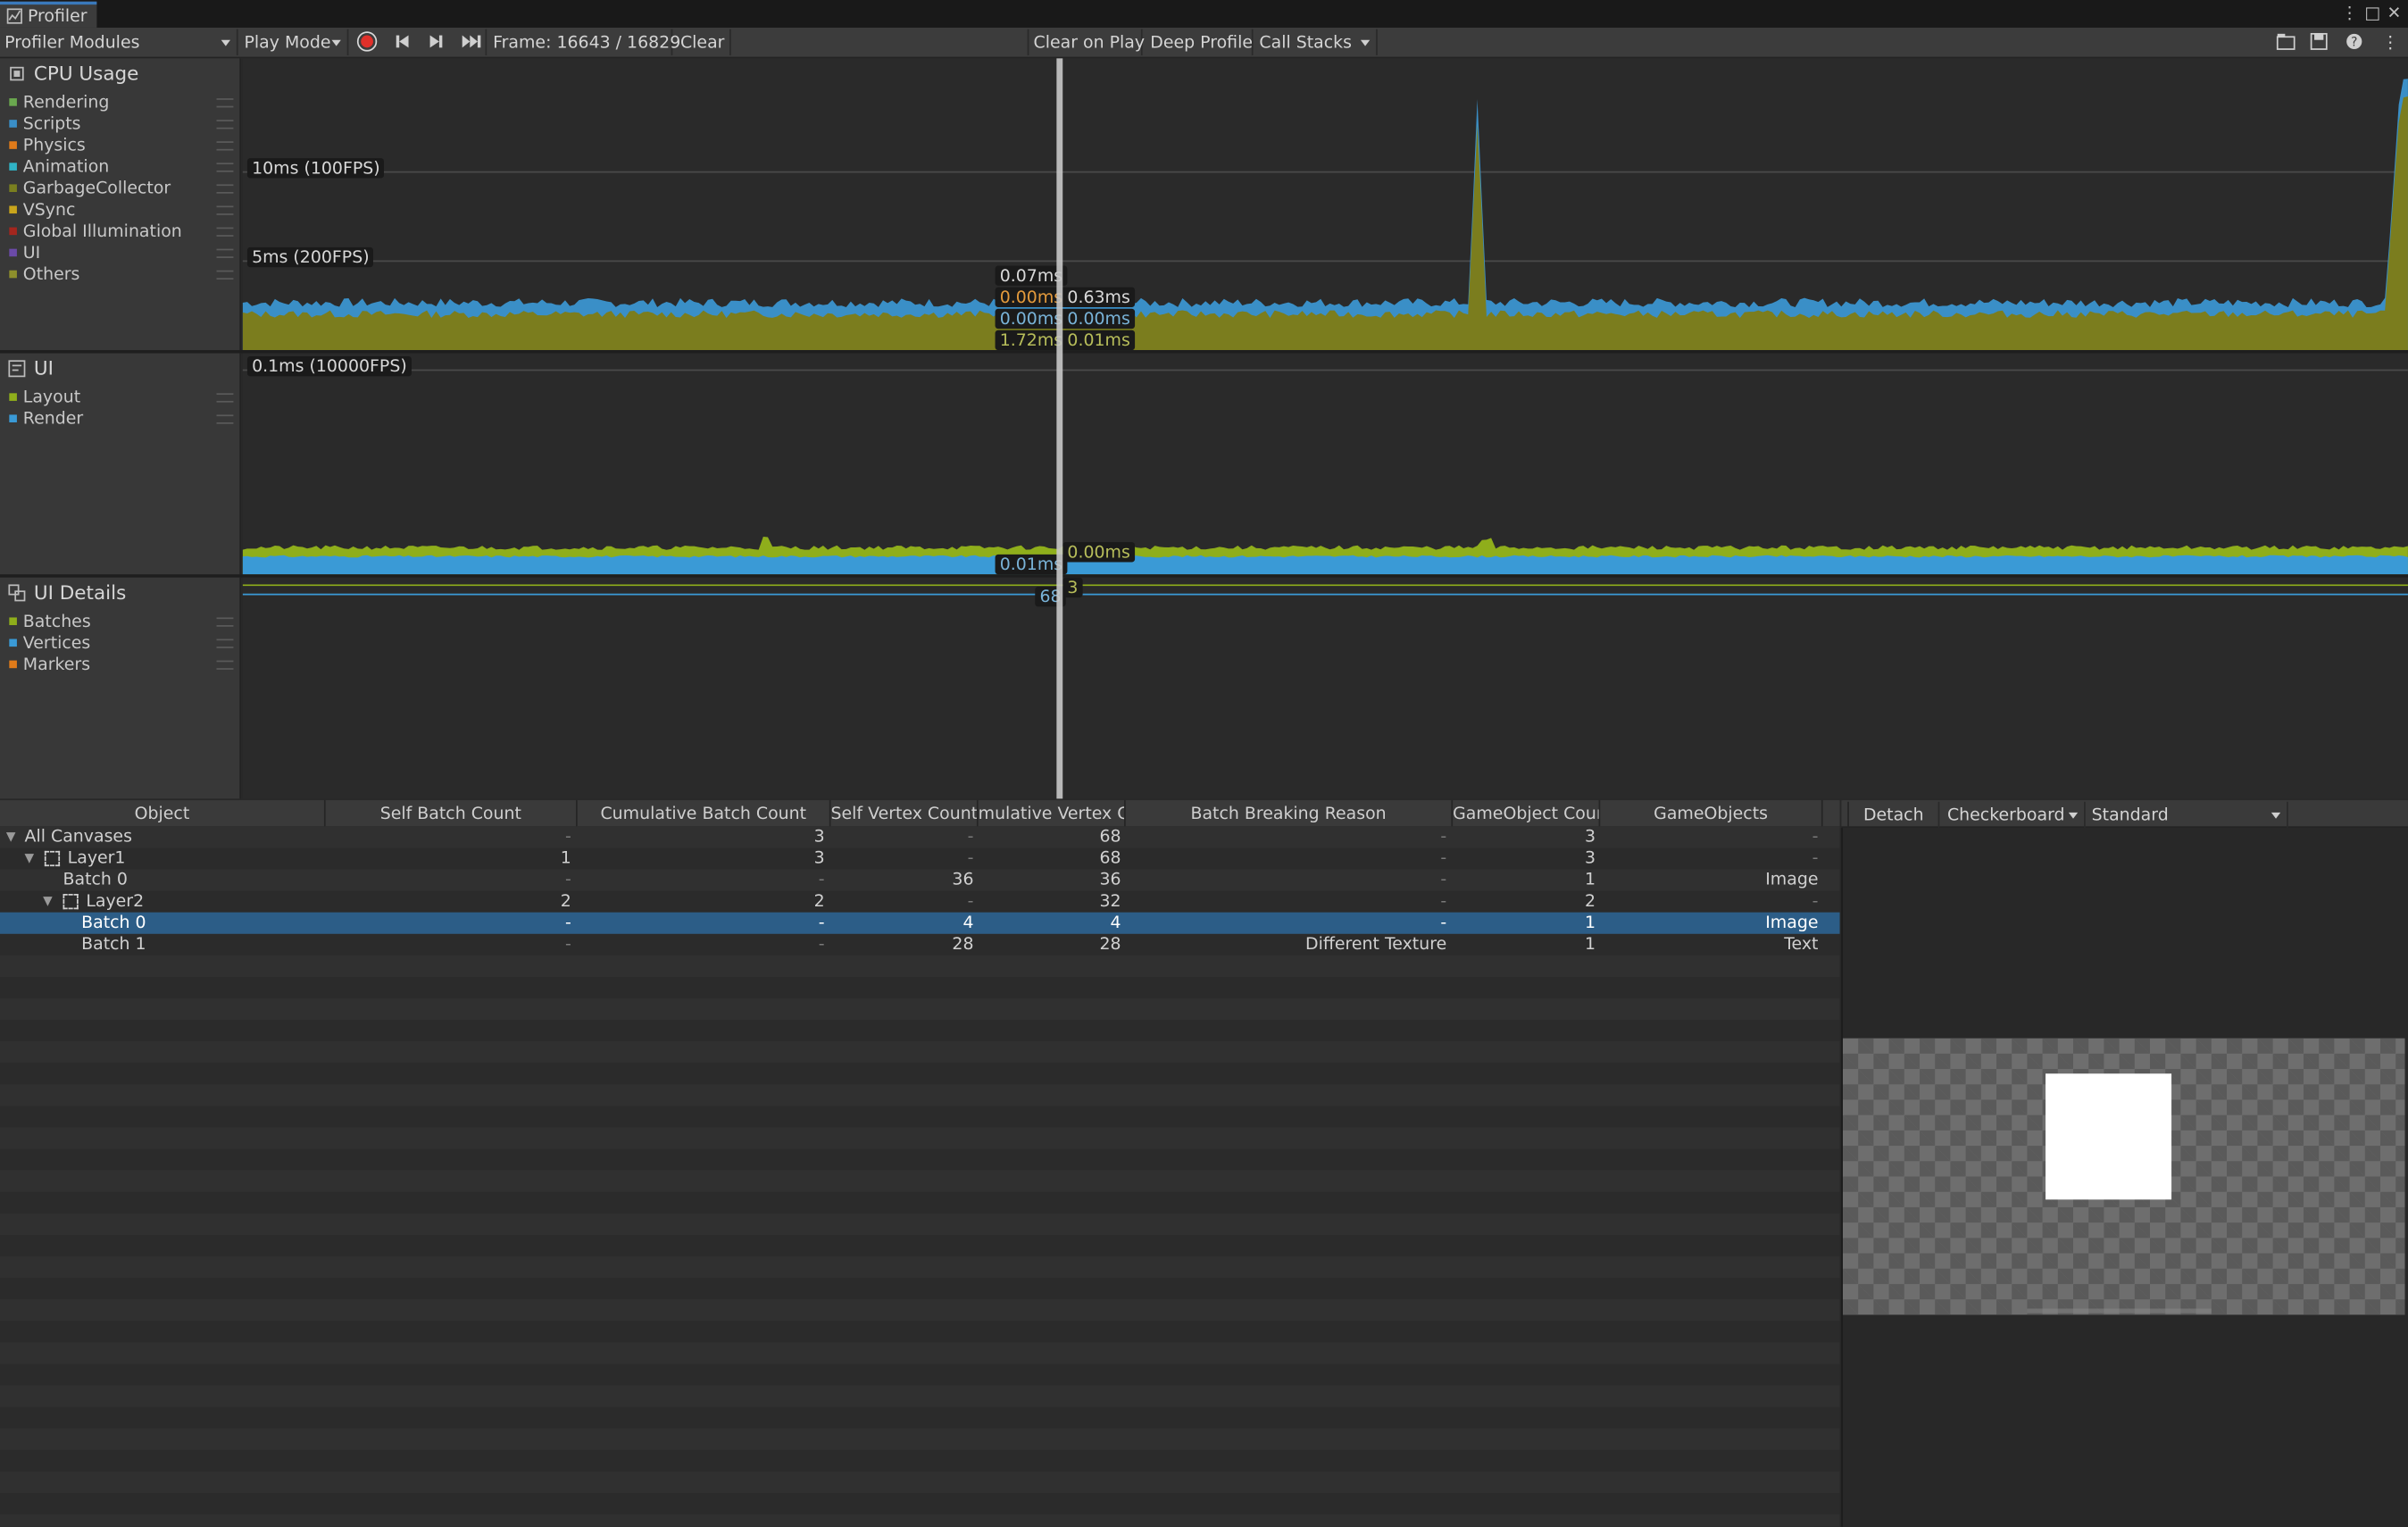 The width and height of the screenshot is (2408, 1527). What do you see at coordinates (31, 368) in the screenshot?
I see `ui-module-title: UI` at bounding box center [31, 368].